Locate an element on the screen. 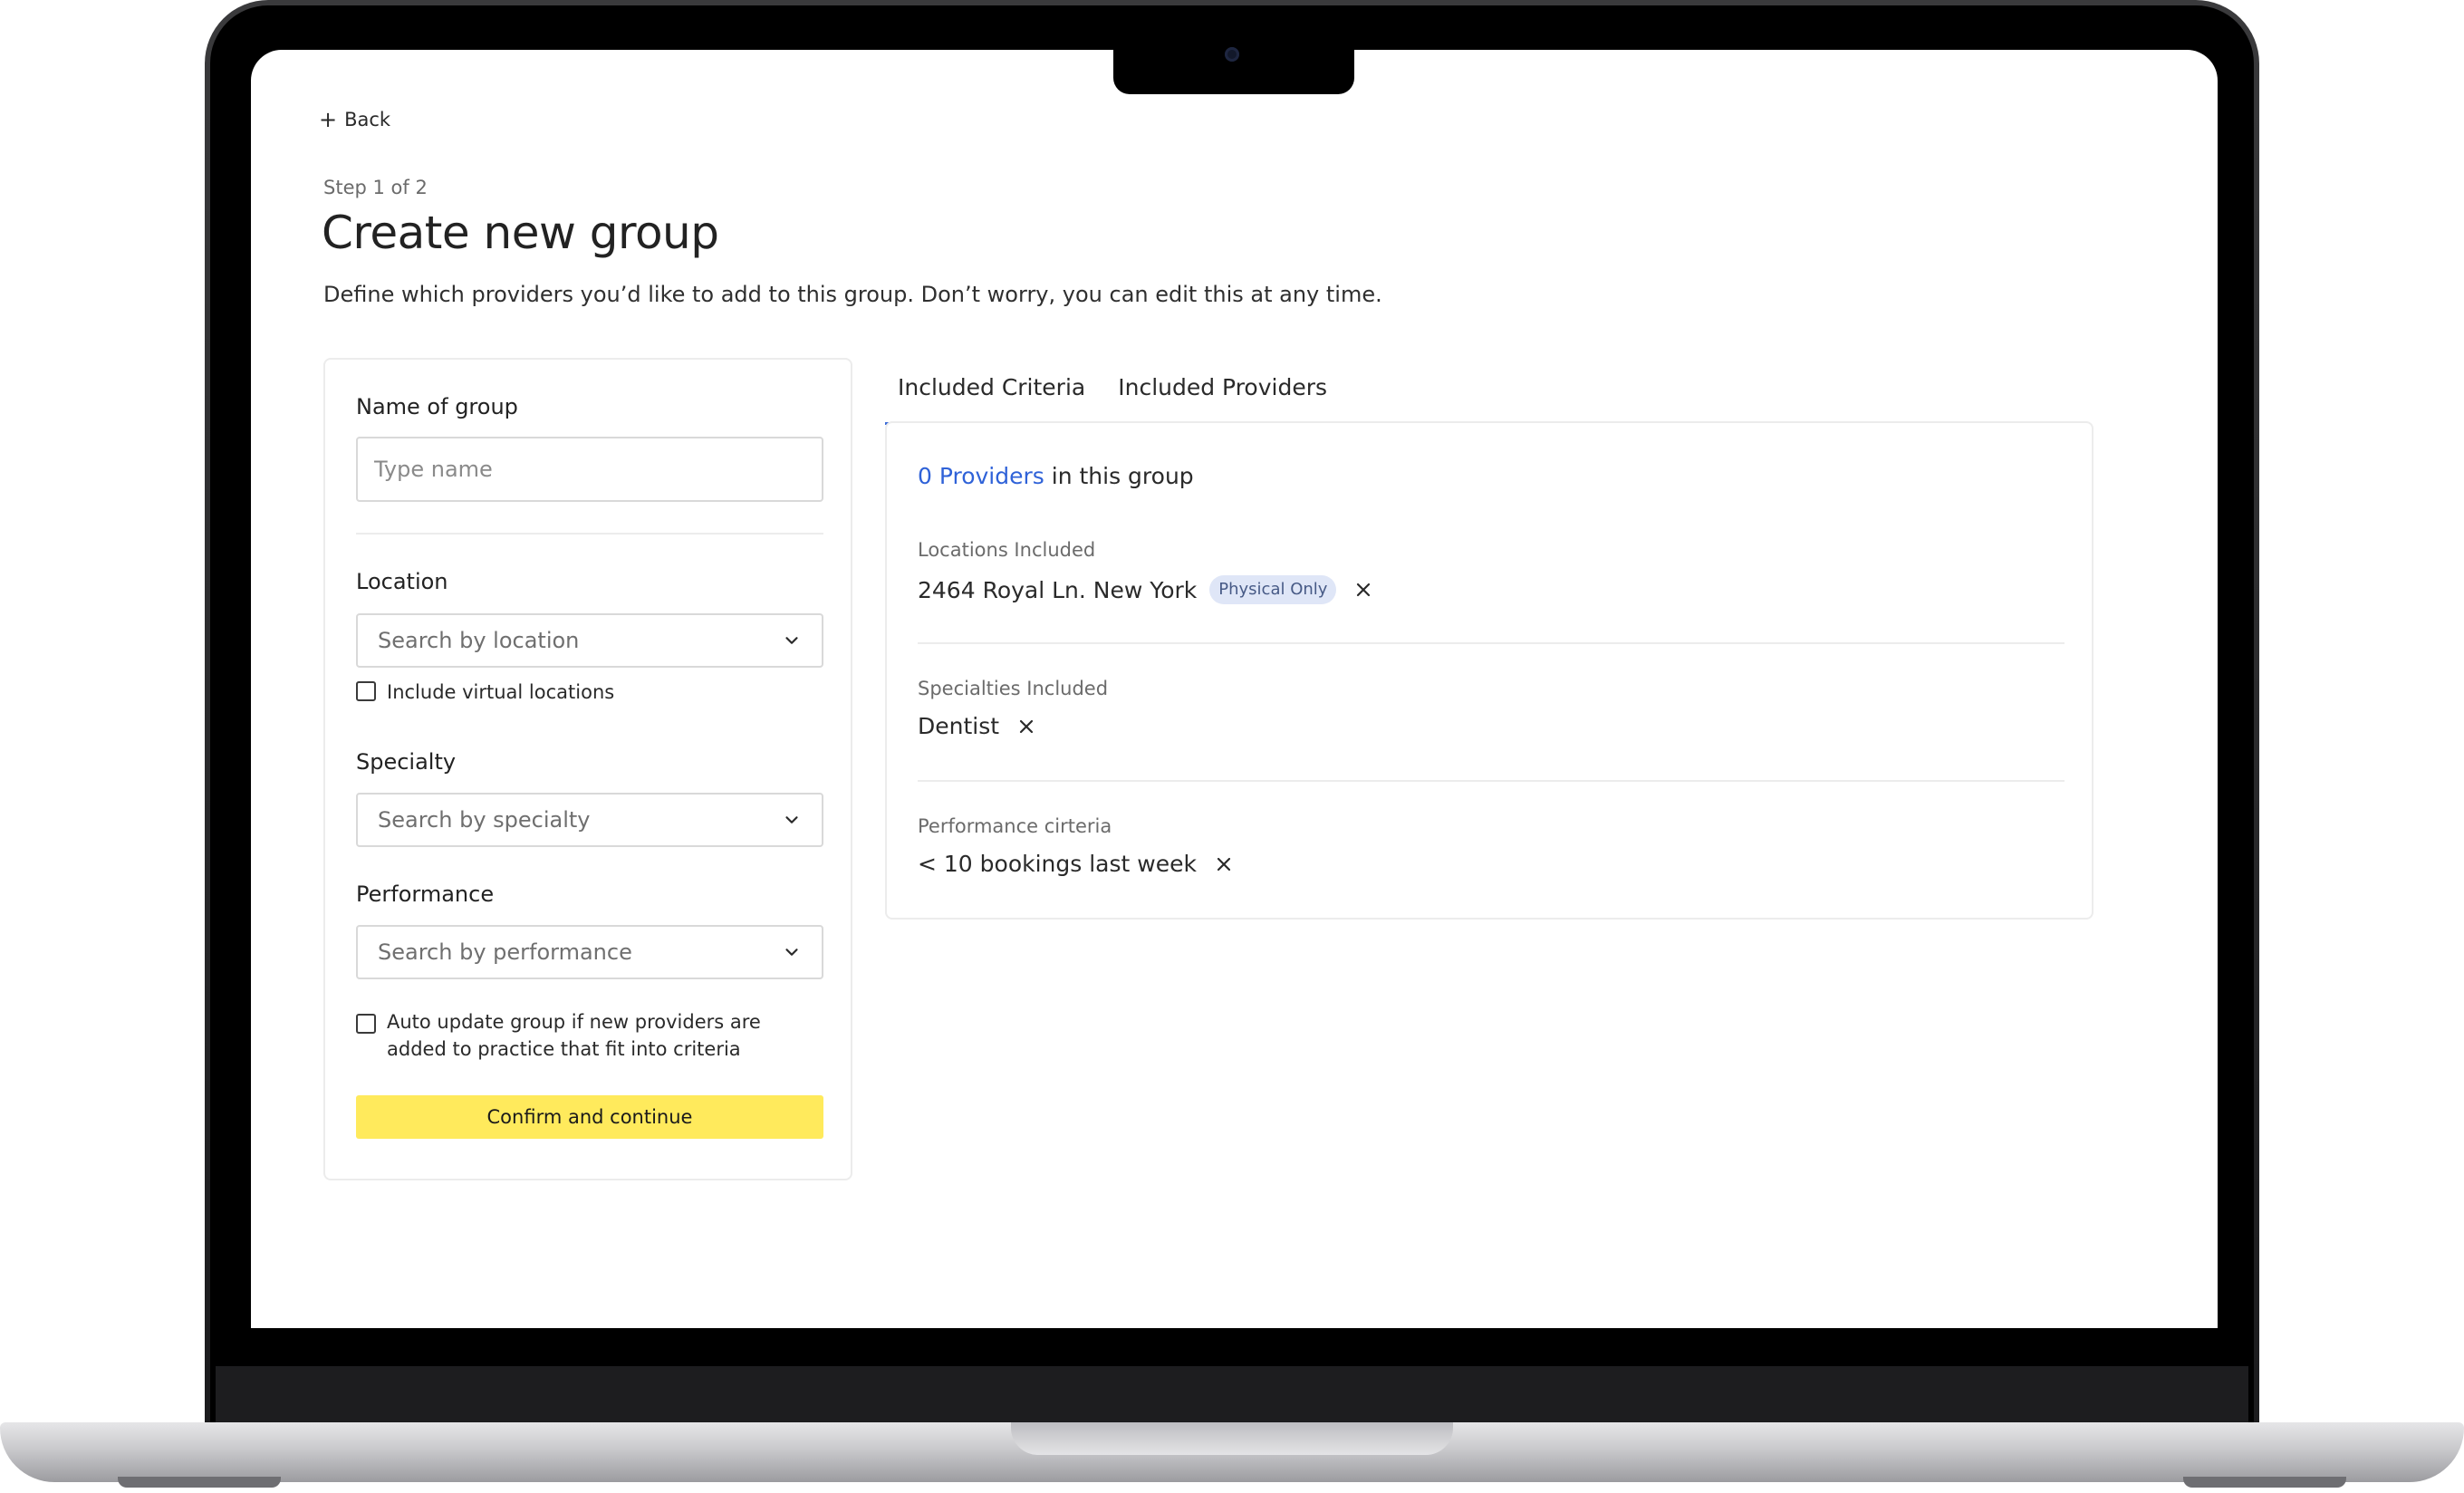 The width and height of the screenshot is (2464, 1493). auto-update-label-line1: Auto update group if new providers are is located at coordinates (574, 1022).